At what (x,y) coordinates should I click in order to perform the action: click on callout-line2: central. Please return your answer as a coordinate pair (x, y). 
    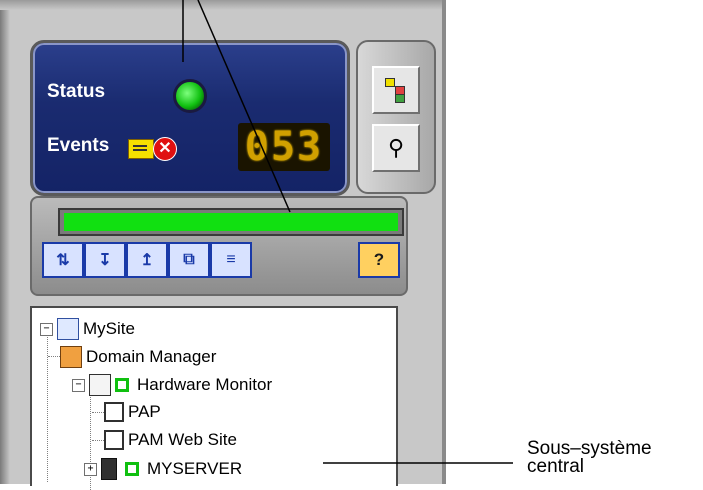
    Looking at the image, I should click on (556, 466).